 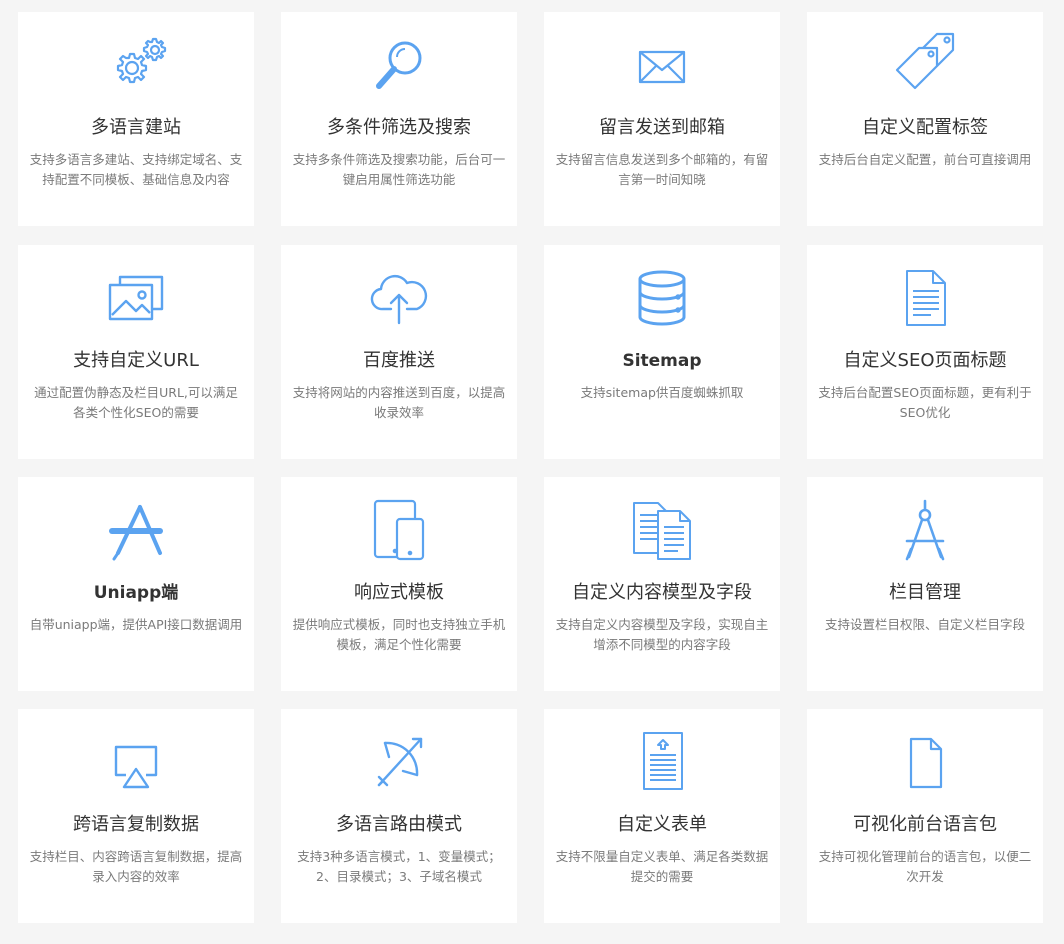 What do you see at coordinates (399, 360) in the screenshot?
I see `feature-title: 百度推送` at bounding box center [399, 360].